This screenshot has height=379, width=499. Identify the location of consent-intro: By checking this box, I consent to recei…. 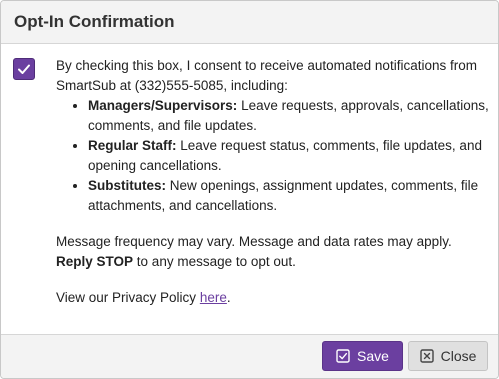
(266, 75).